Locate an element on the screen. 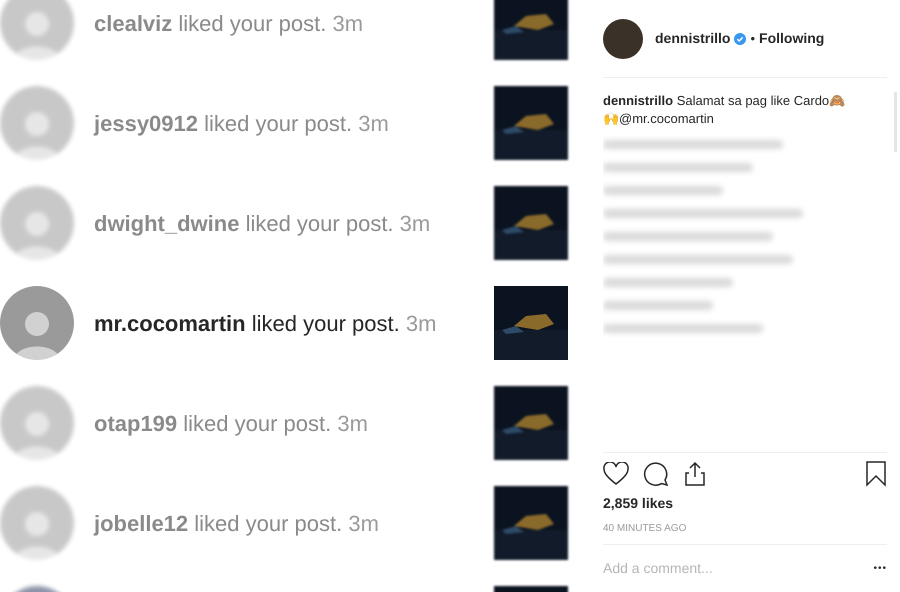 The width and height of the screenshot is (900, 592). notification-row: mr.cocomartin liked your post. 3m is located at coordinates (295, 323).